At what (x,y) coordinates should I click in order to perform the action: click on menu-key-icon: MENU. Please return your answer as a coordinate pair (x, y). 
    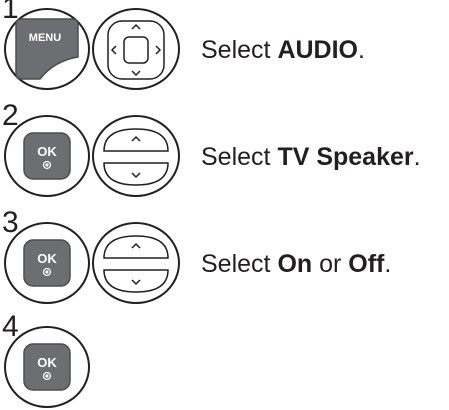
    Looking at the image, I should click on (47, 49).